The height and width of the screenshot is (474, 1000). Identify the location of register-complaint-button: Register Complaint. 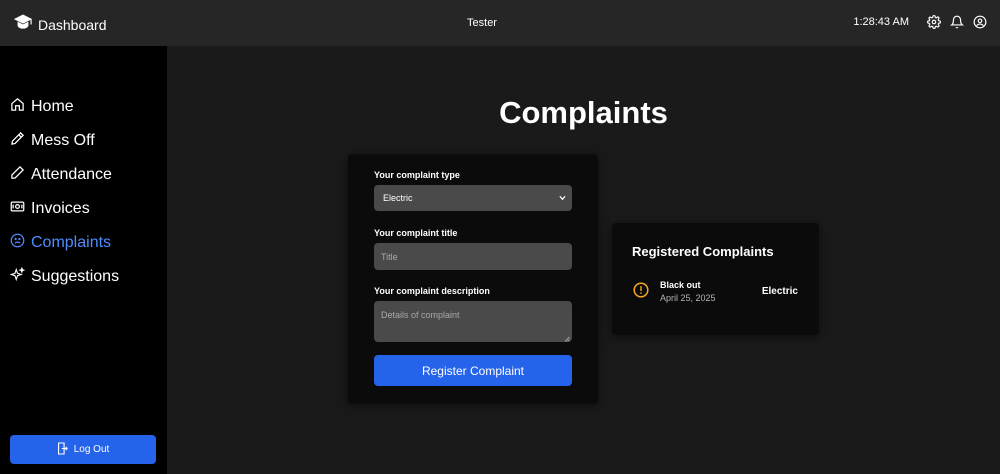
(473, 370).